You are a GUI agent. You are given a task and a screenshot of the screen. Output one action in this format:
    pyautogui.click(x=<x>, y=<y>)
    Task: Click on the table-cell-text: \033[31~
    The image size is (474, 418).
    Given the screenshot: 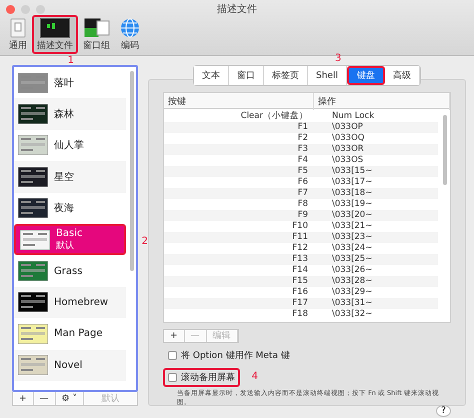 What is the action you would take?
    pyautogui.click(x=352, y=303)
    